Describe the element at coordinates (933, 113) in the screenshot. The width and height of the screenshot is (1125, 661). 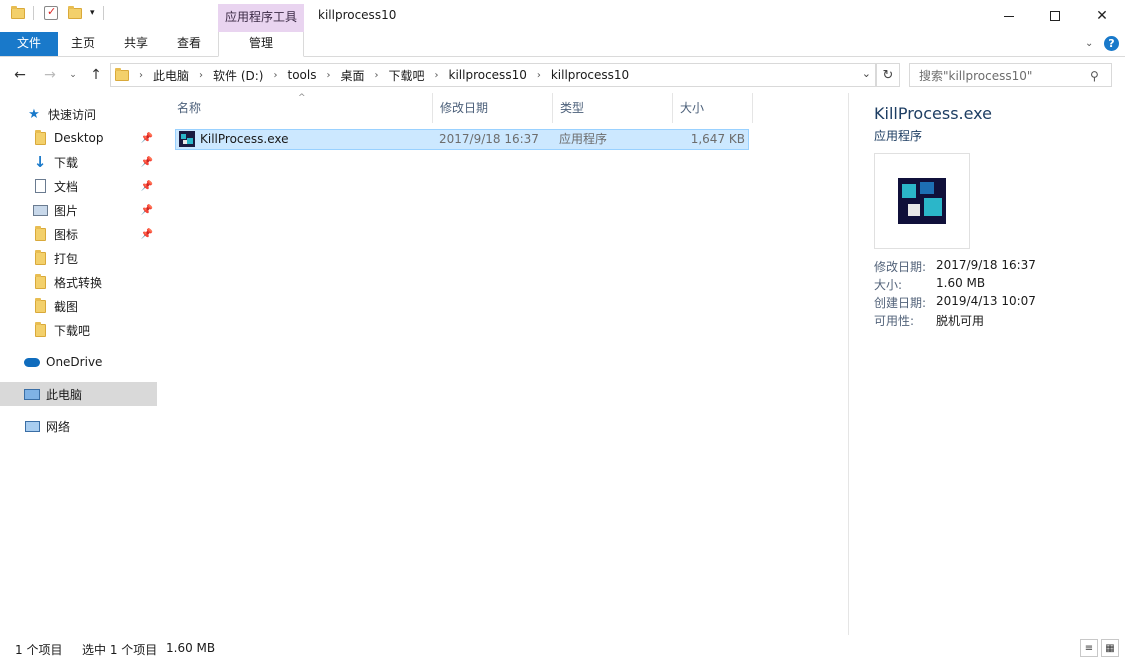
I see `preview-file-name: KillProcess.exe` at that location.